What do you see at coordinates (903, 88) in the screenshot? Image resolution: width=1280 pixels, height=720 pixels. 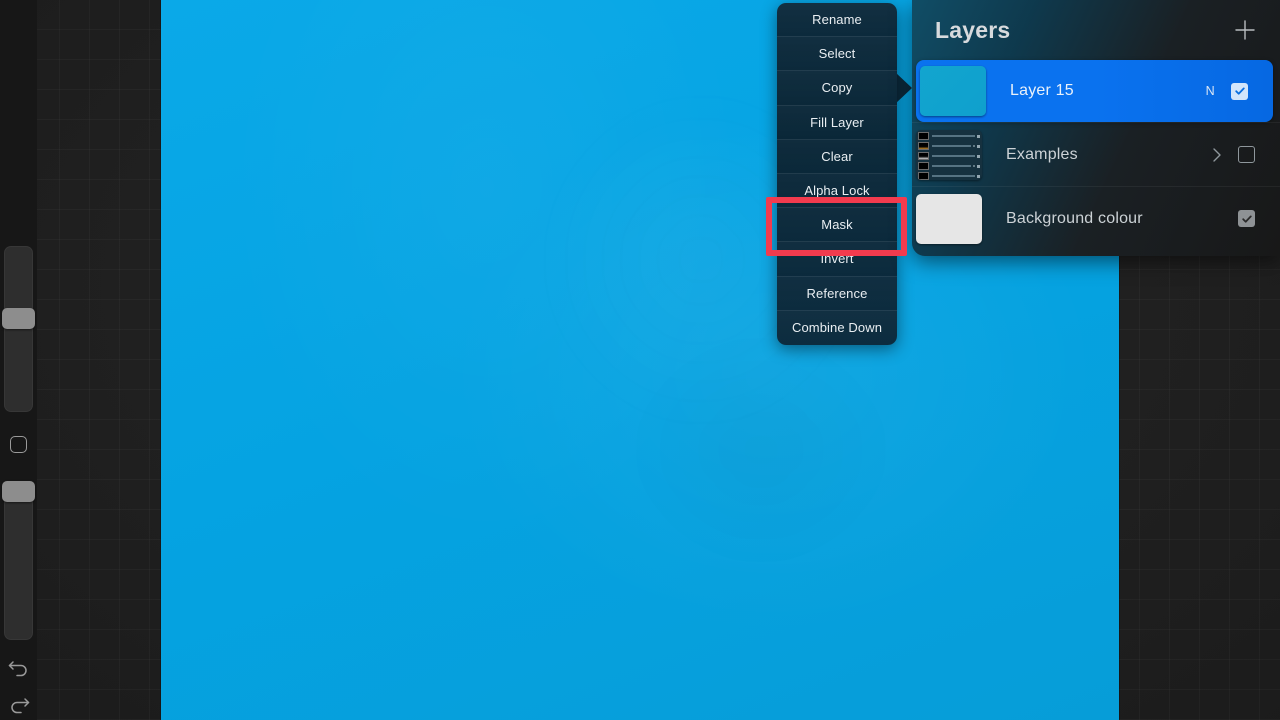 I see `context-menu-pointer` at bounding box center [903, 88].